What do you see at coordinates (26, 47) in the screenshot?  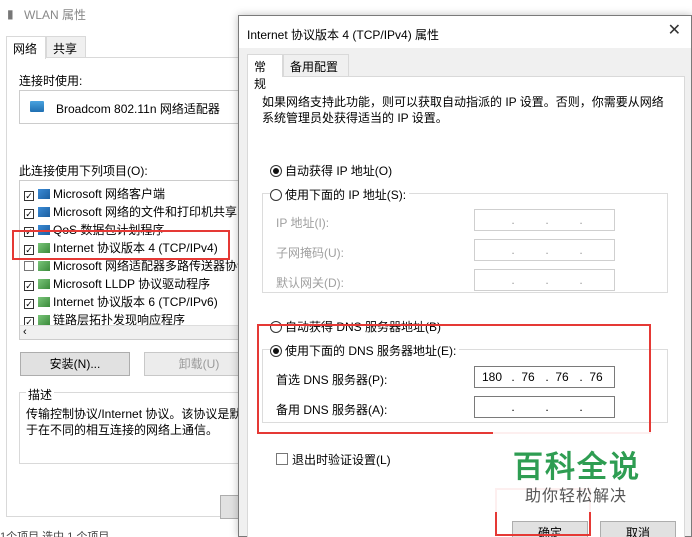 I see `tab-network: 网络` at bounding box center [26, 47].